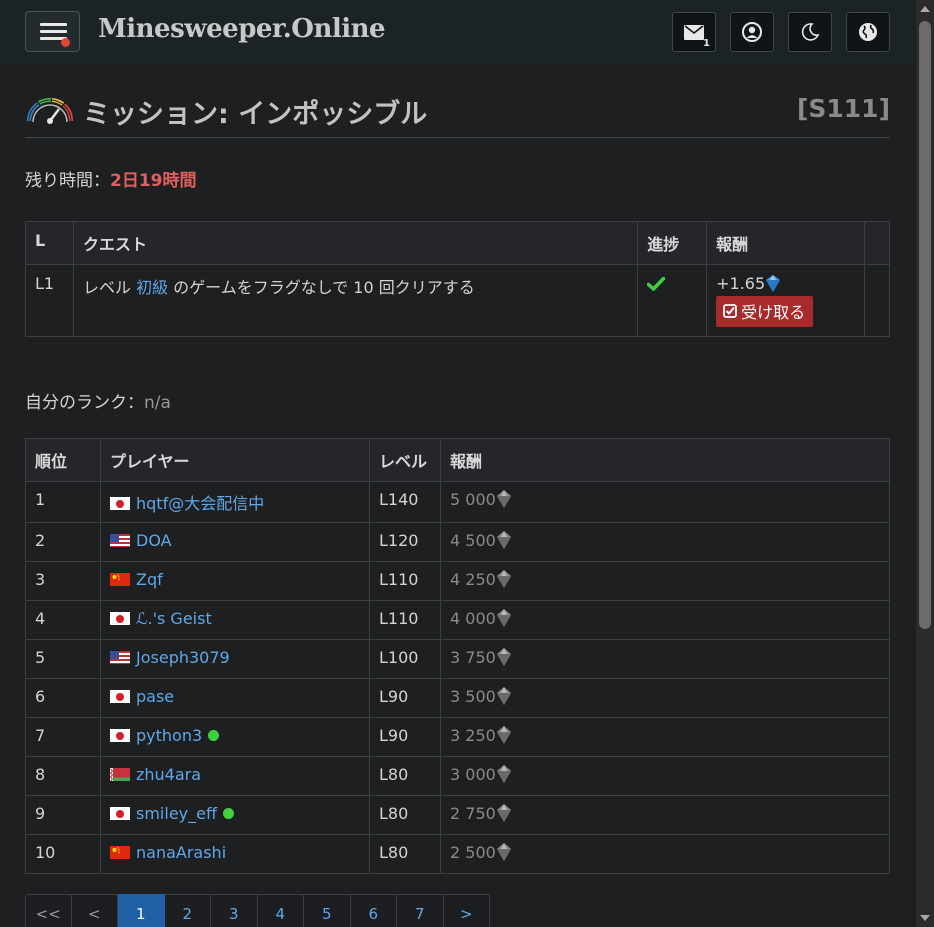 The image size is (934, 927). Describe the element at coordinates (773, 283) in the screenshot. I see `blue-gem-icon` at that location.